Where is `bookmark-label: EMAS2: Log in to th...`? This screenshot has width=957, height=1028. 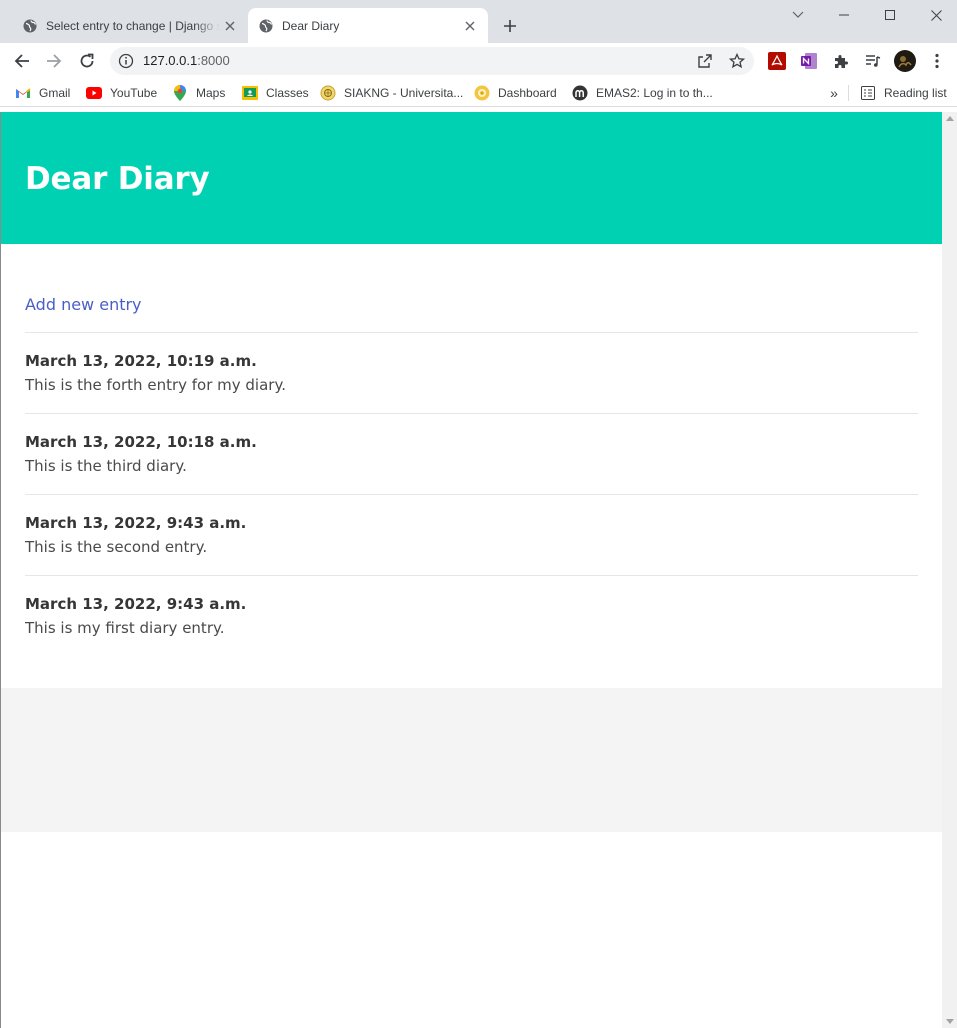 bookmark-label: EMAS2: Log in to th... is located at coordinates (654, 93).